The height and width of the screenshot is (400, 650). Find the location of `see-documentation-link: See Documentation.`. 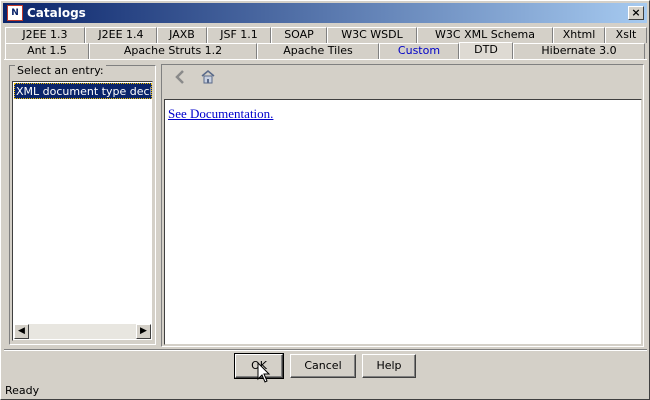

see-documentation-link: See Documentation. is located at coordinates (220, 114).